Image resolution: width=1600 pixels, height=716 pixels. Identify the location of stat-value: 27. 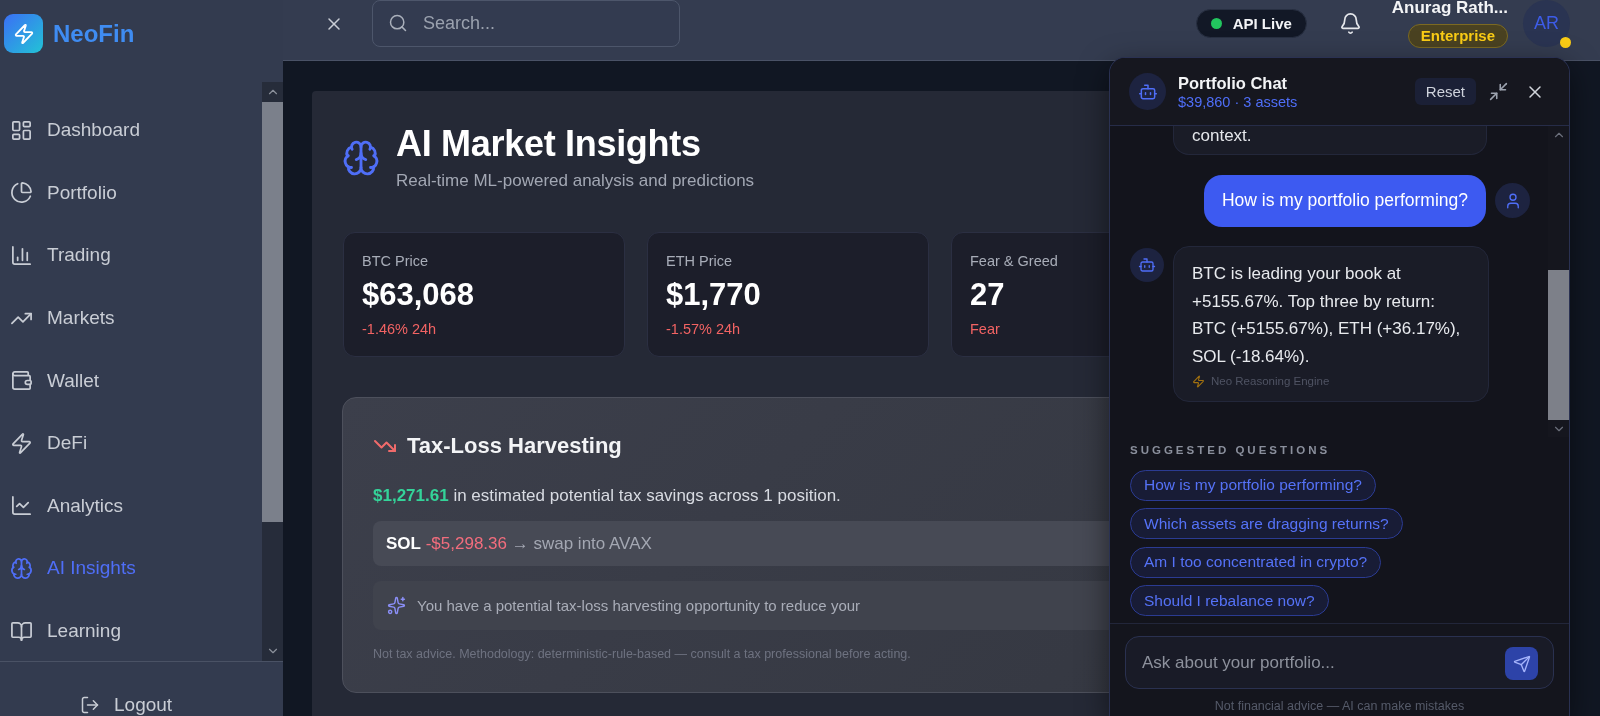
(987, 295).